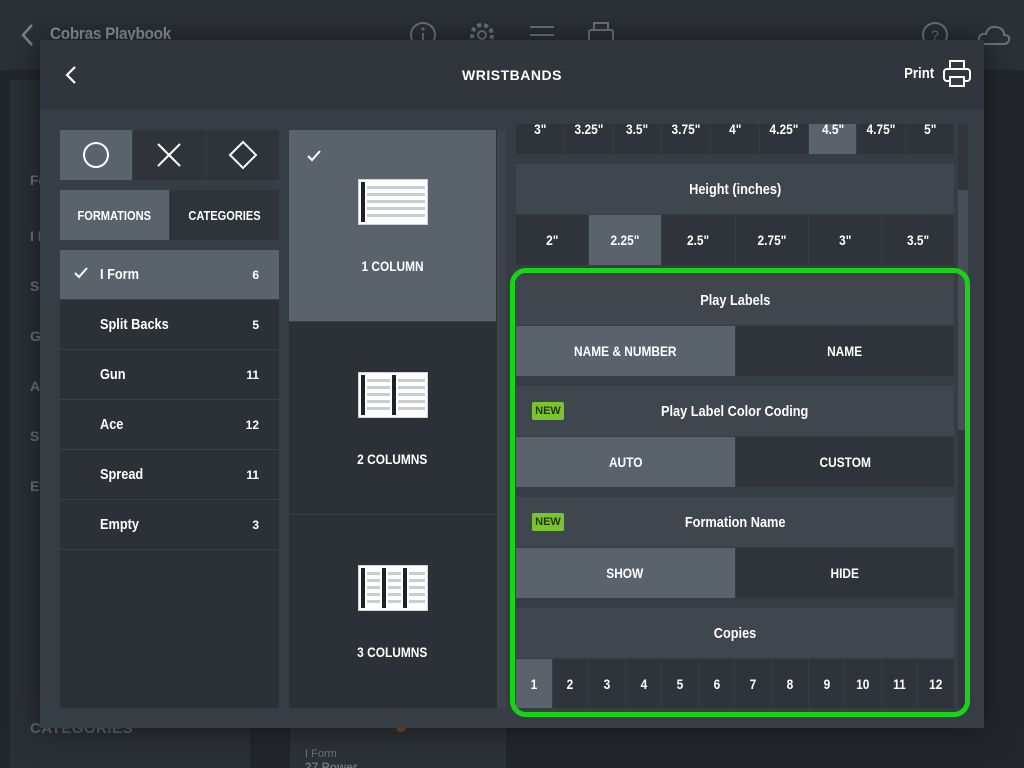 This screenshot has height=768, width=1024. Describe the element at coordinates (252, 424) in the screenshot. I see `formation-count: 12` at that location.